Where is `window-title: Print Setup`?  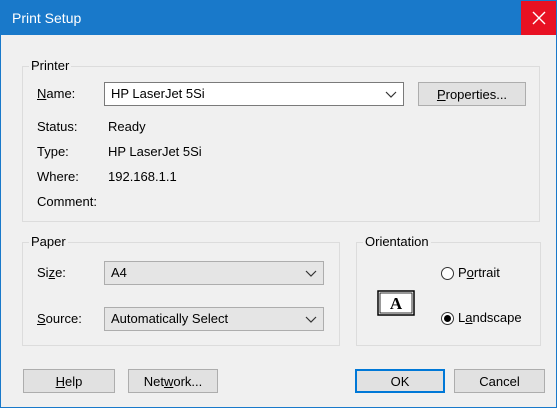
window-title: Print Setup is located at coordinates (47, 18).